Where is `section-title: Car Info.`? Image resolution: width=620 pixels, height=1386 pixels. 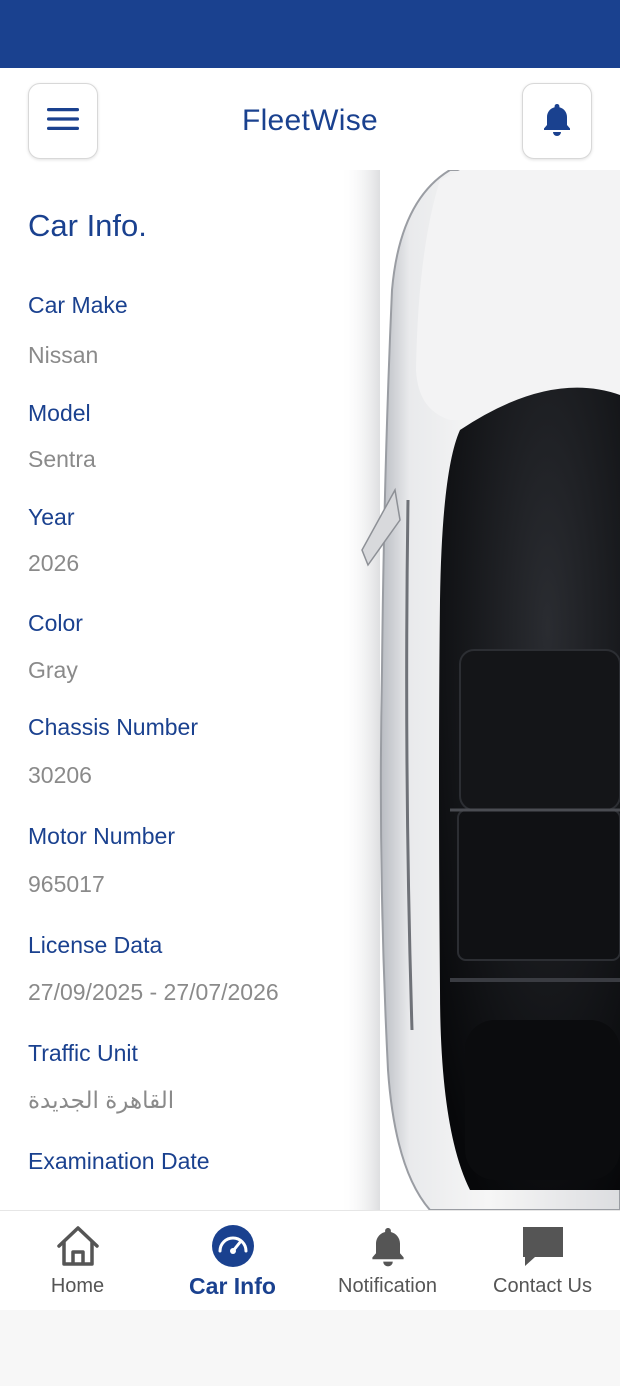
section-title: Car Info. is located at coordinates (87, 225).